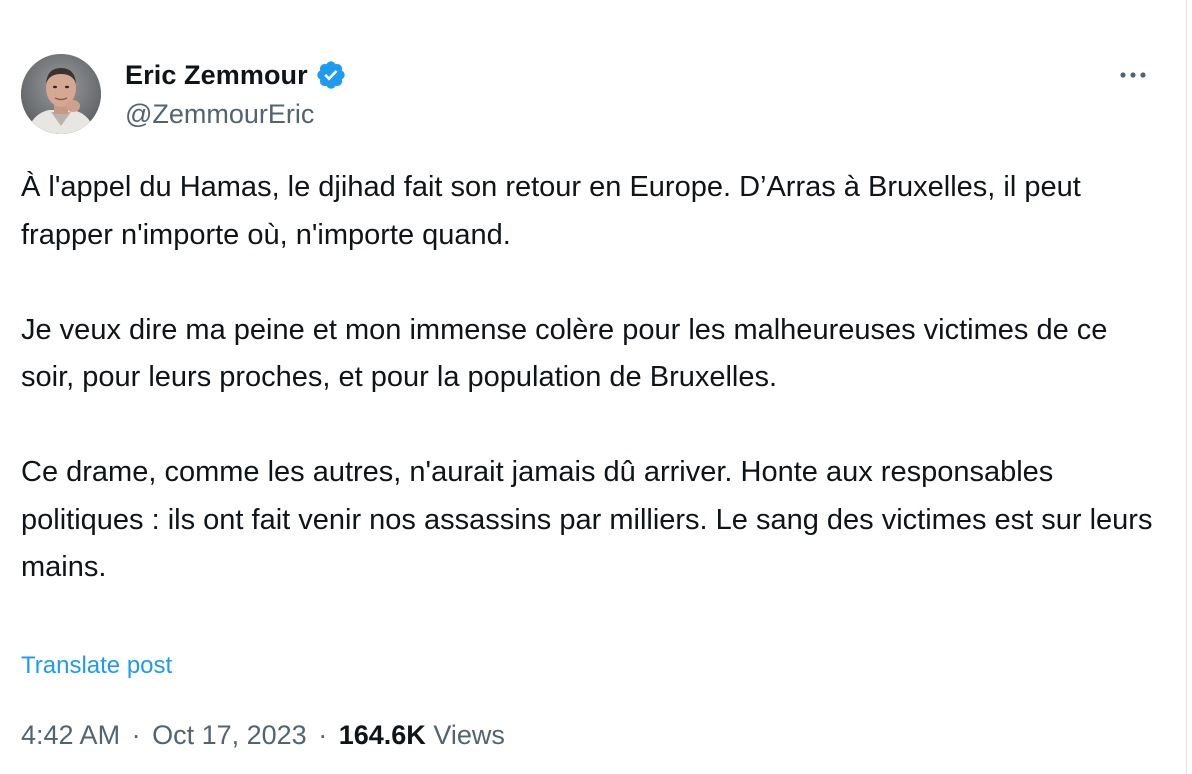 Image resolution: width=1192 pixels, height=774 pixels. What do you see at coordinates (96, 666) in the screenshot?
I see `translate-post-link: Translate post` at bounding box center [96, 666].